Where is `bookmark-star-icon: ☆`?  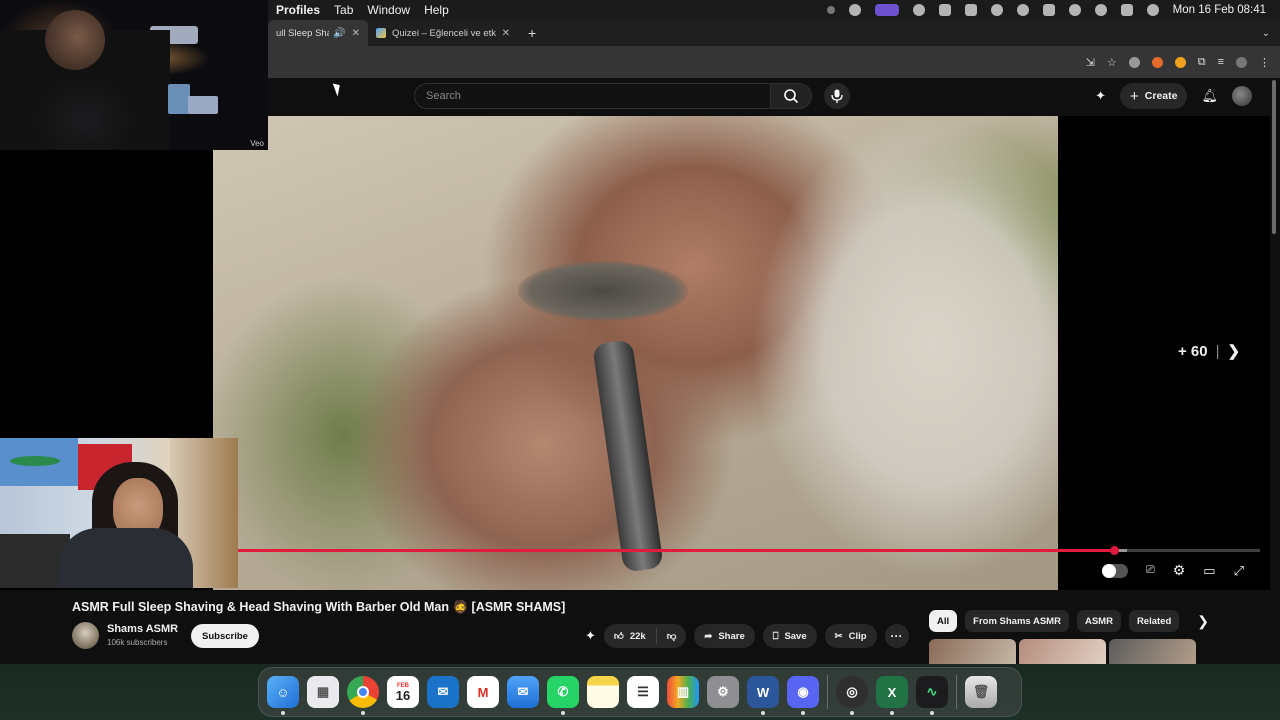
bookmark-star-icon: ☆ is located at coordinates (1112, 62).